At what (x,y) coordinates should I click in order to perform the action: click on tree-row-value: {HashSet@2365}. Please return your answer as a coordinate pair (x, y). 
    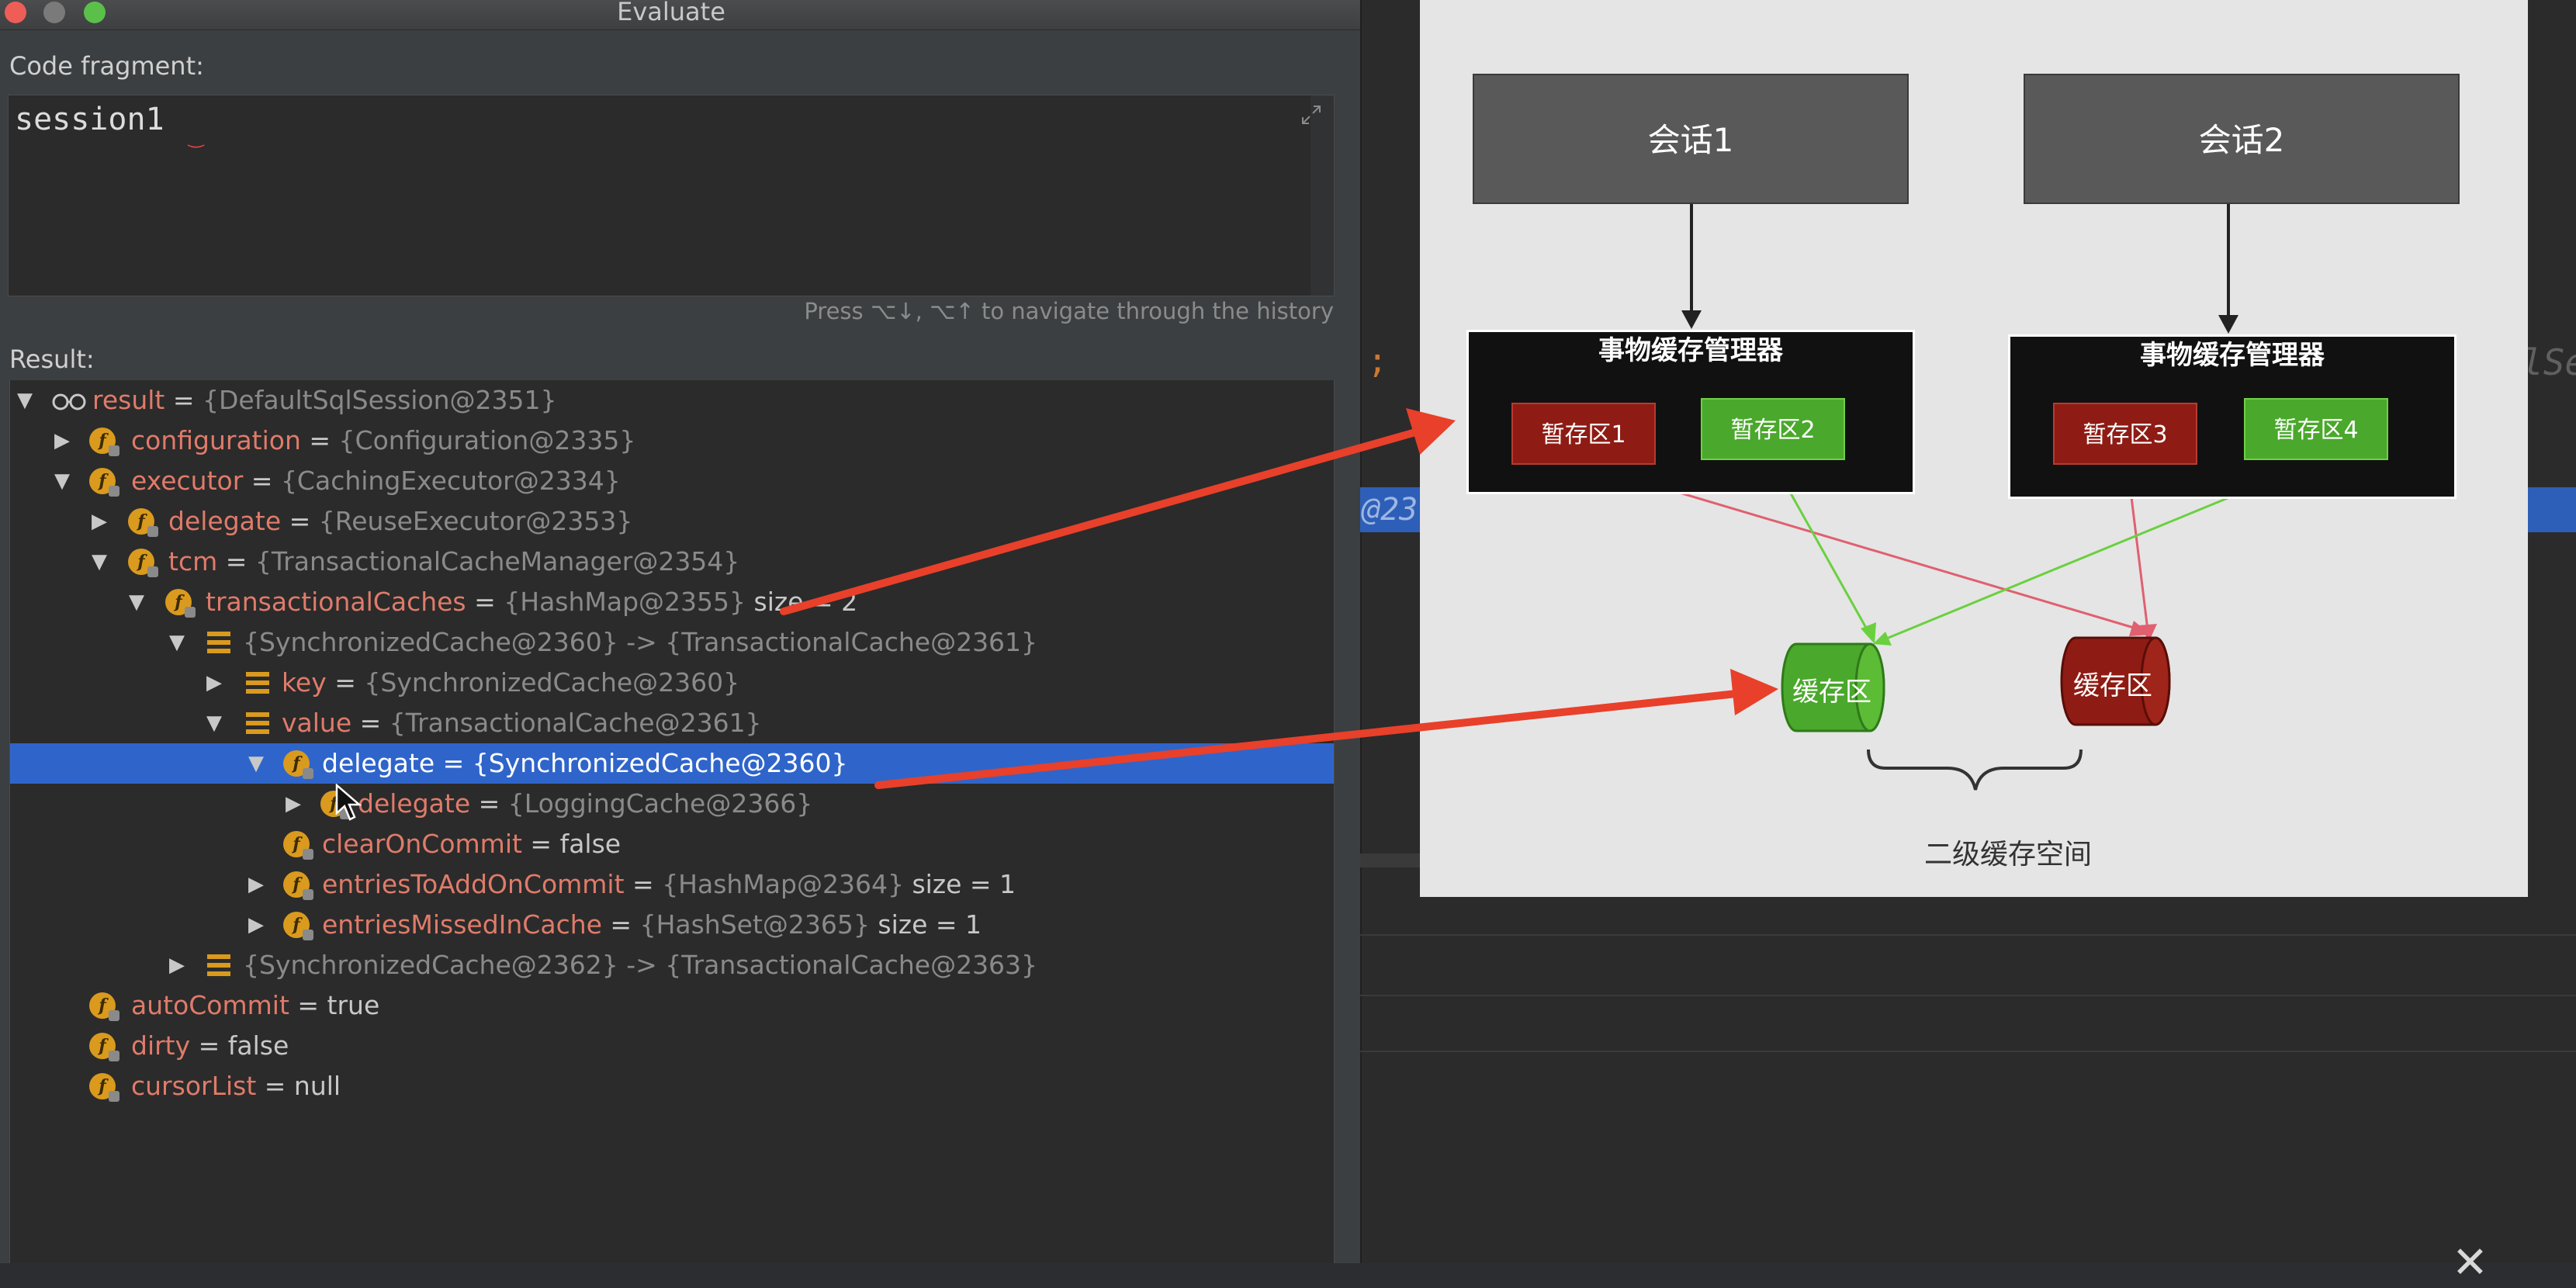
    Looking at the image, I should click on (754, 924).